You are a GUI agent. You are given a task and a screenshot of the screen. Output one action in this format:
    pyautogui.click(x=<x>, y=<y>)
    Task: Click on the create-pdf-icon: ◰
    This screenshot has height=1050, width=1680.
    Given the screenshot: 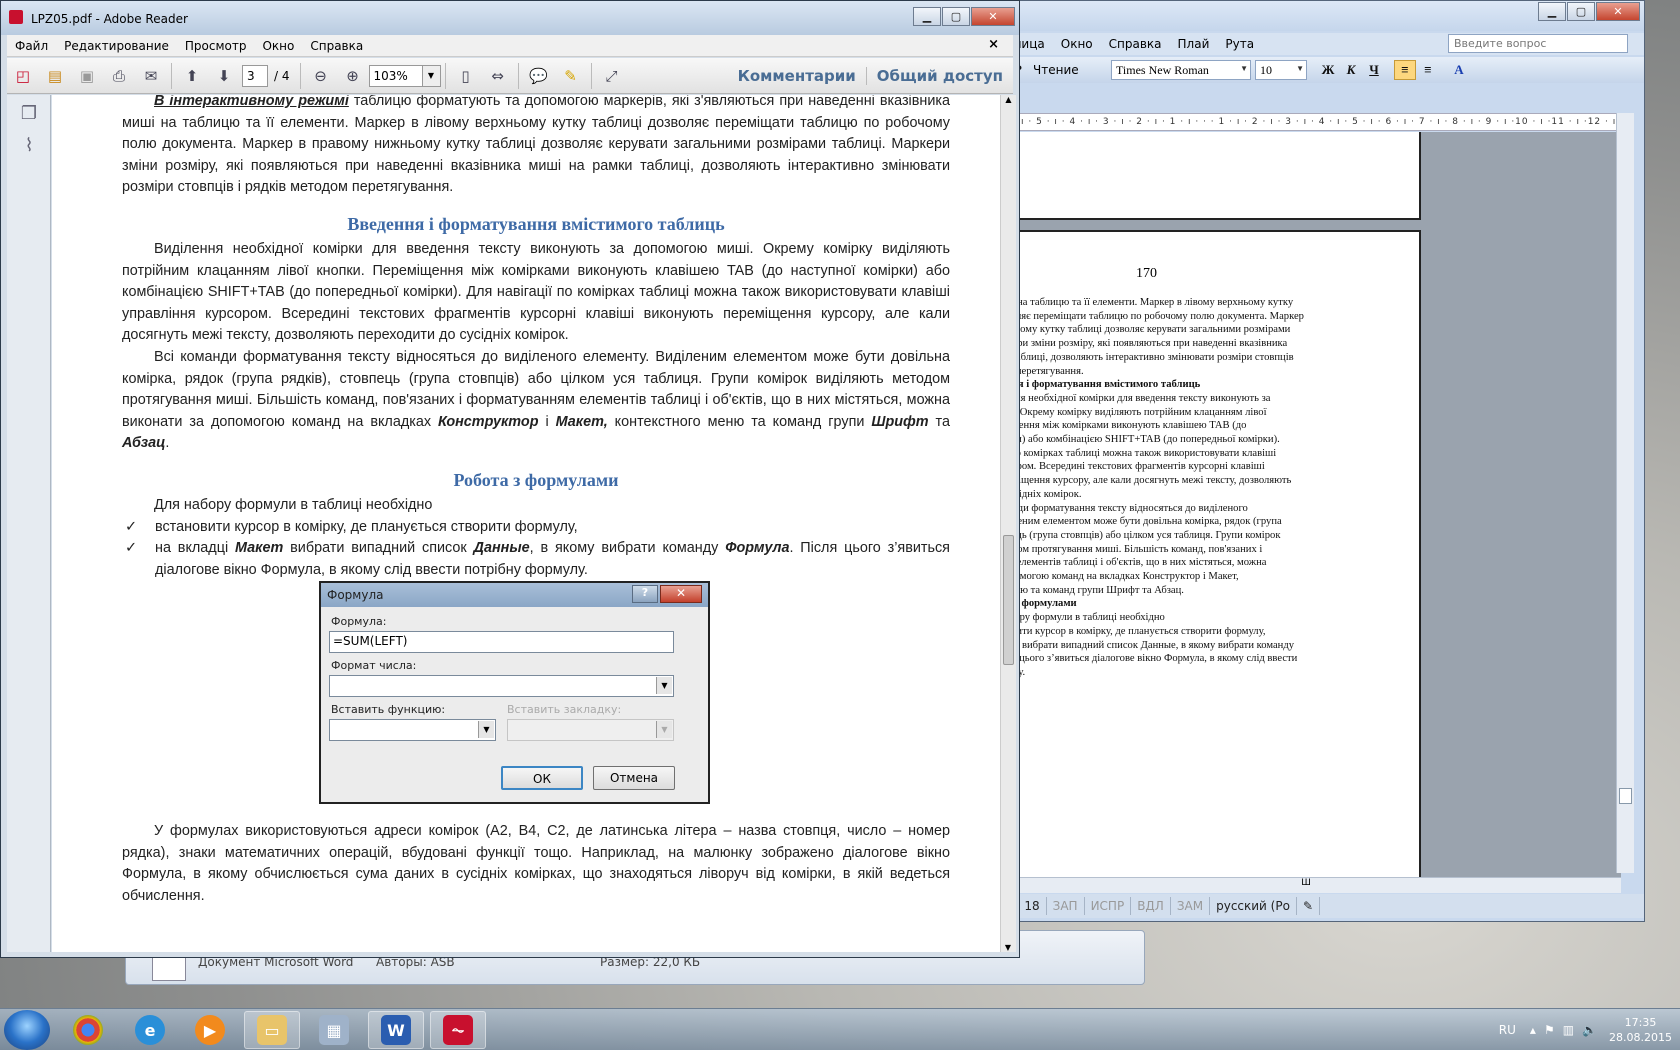 What is the action you would take?
    pyautogui.click(x=23, y=76)
    